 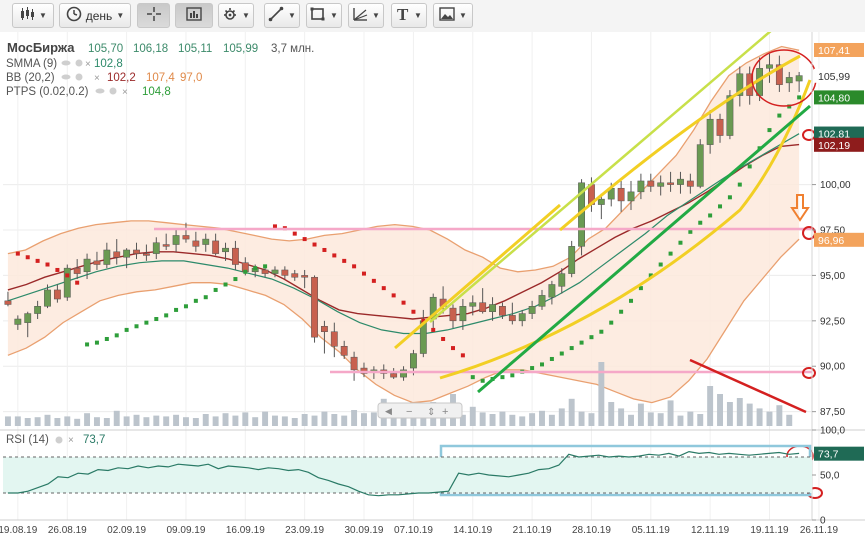 What do you see at coordinates (445, 412) in the screenshot?
I see `zoom-in-icon: +` at bounding box center [445, 412].